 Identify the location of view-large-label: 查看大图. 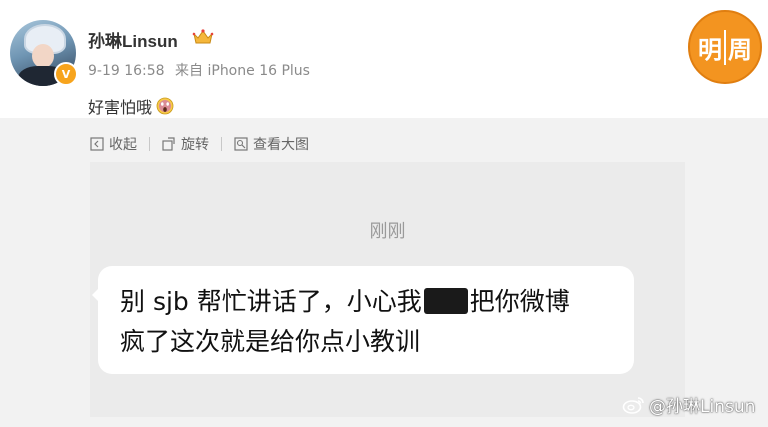
(281, 145).